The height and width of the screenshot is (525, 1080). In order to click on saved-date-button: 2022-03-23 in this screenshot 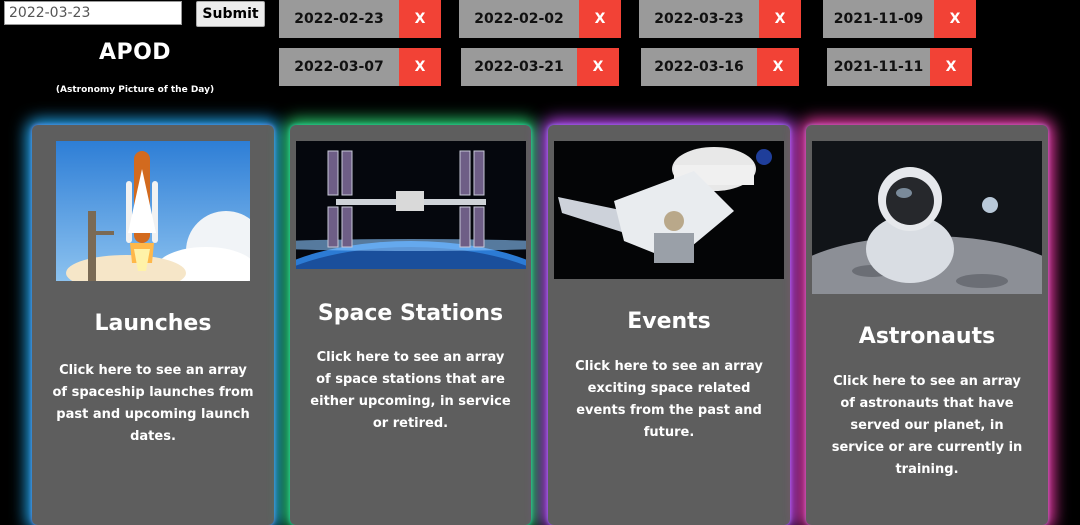, I will do `click(699, 19)`.